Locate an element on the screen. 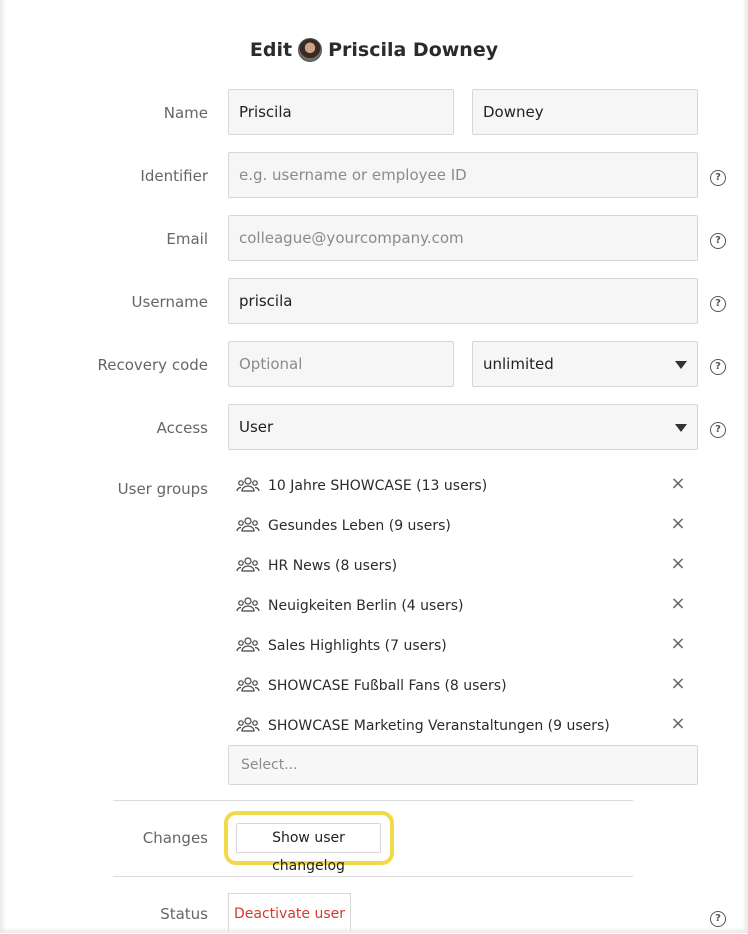 The width and height of the screenshot is (748, 934). user-group-name: Neuigkeiten Berlin (4 users) is located at coordinates (366, 606).